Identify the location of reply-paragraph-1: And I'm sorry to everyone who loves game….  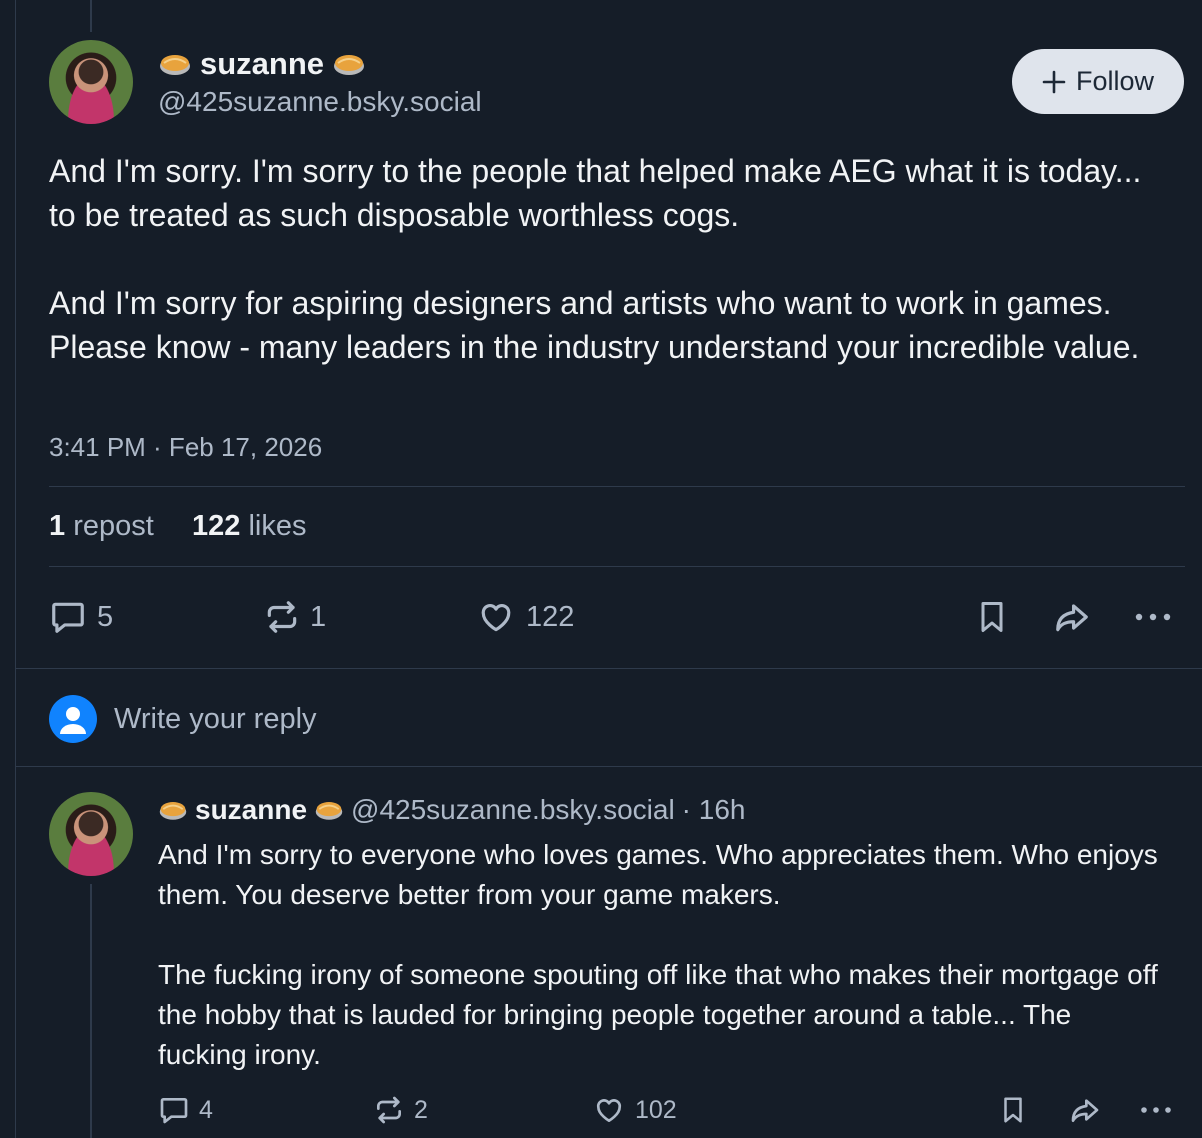
(662, 874).